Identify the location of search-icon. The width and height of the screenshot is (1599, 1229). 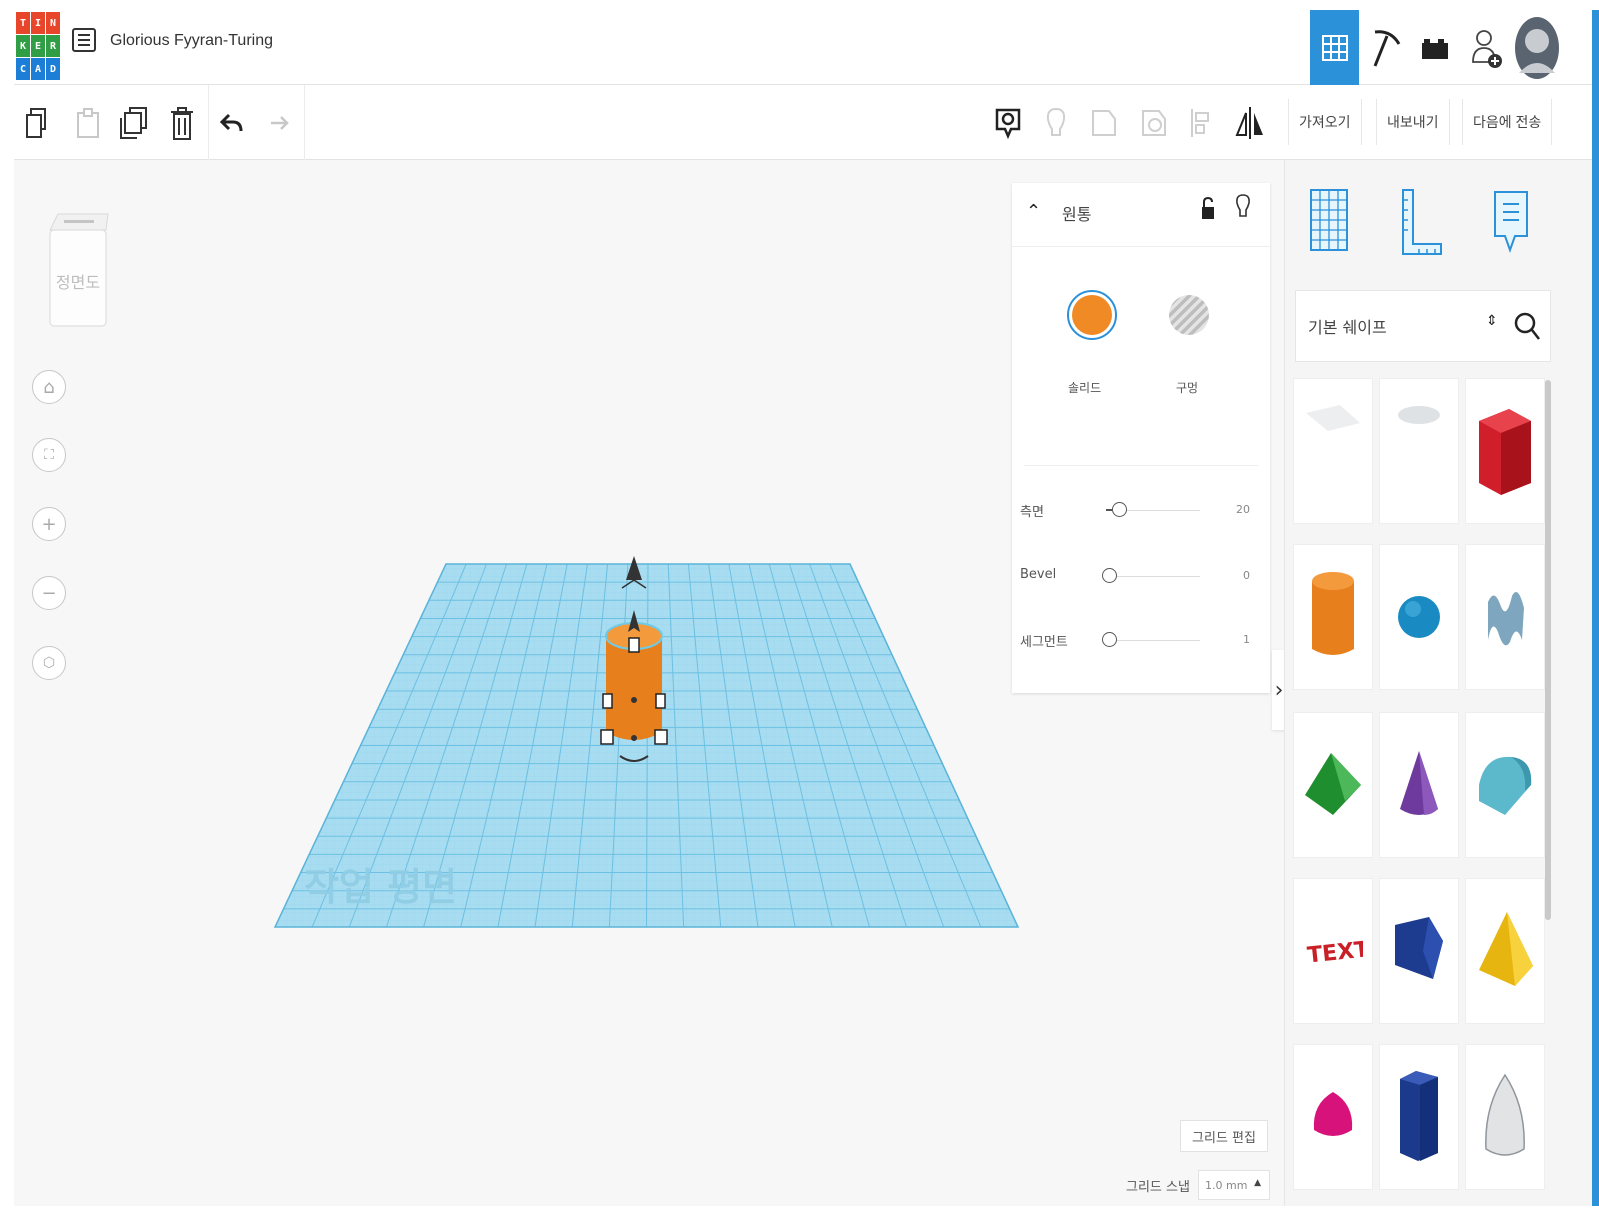
(1527, 326).